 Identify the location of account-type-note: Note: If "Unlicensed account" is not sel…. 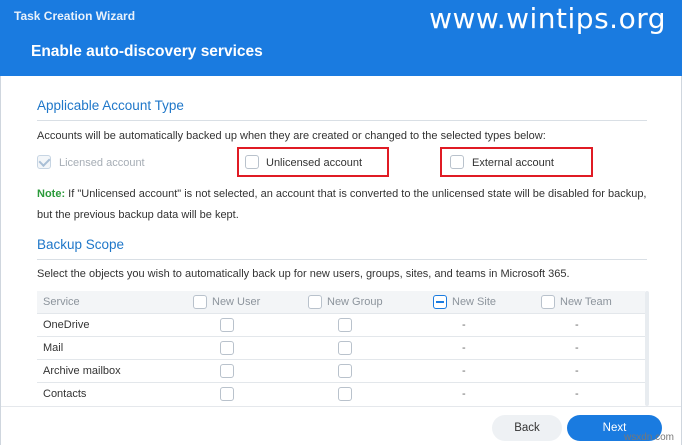
(342, 205).